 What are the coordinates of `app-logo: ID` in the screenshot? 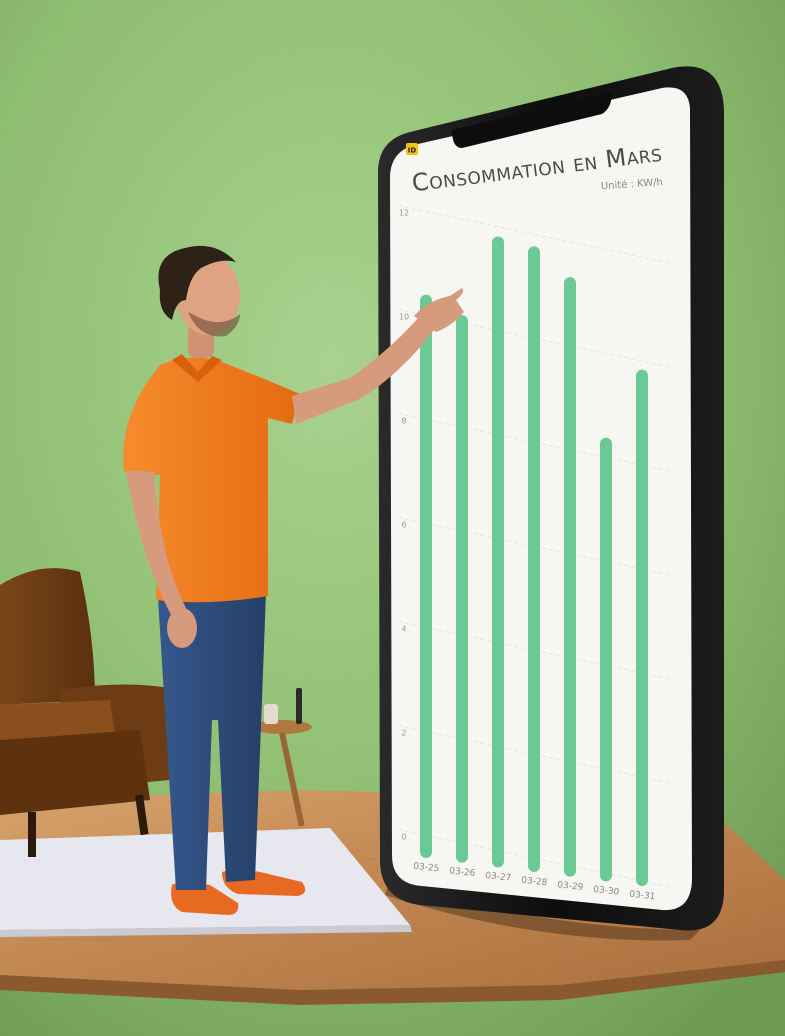 It's located at (412, 149).